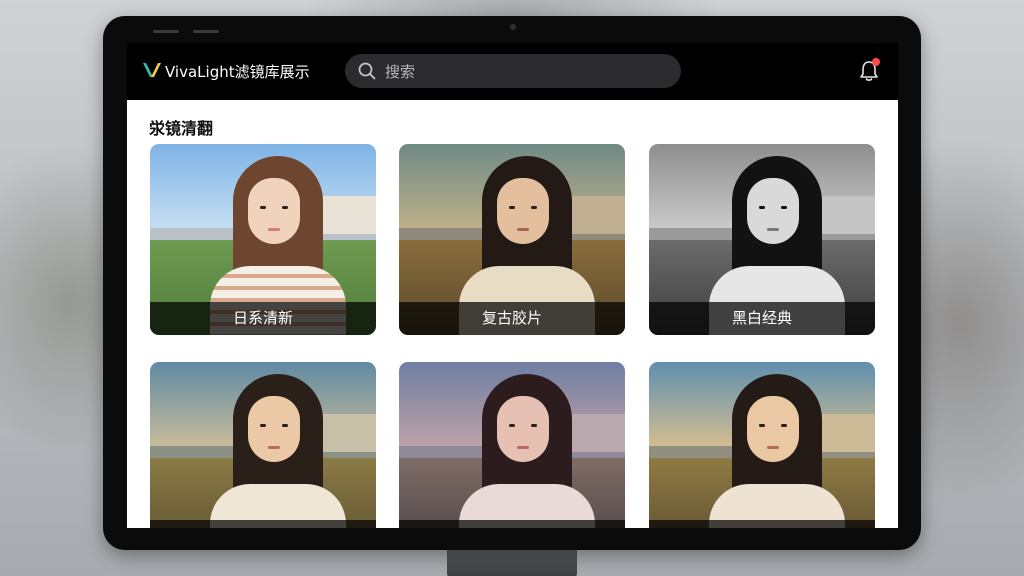 The image size is (1024, 576). I want to click on power-button, so click(206, 31).